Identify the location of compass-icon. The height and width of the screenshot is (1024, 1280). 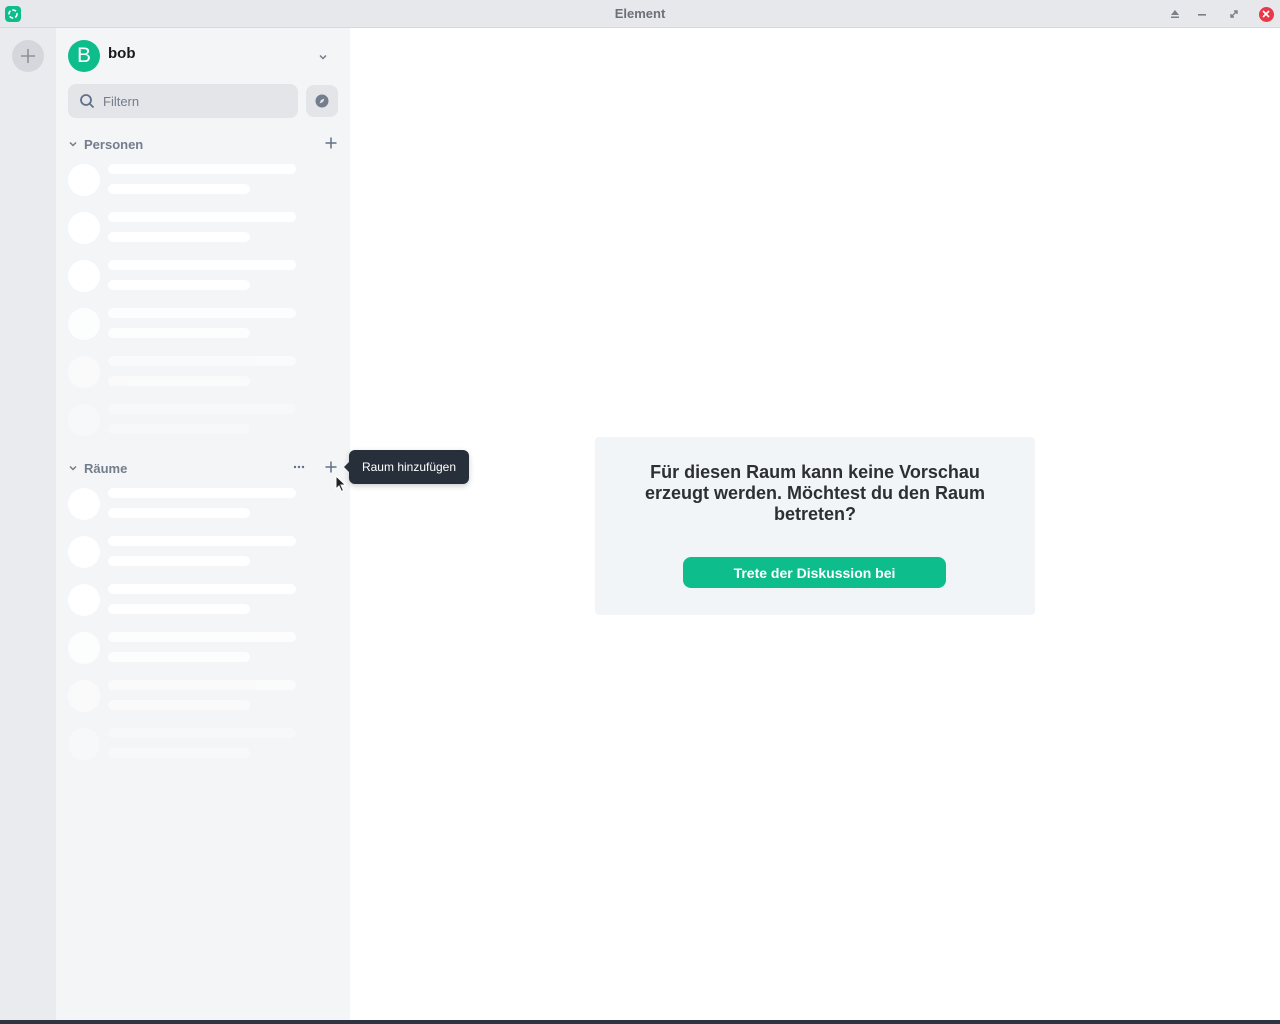
(322, 101).